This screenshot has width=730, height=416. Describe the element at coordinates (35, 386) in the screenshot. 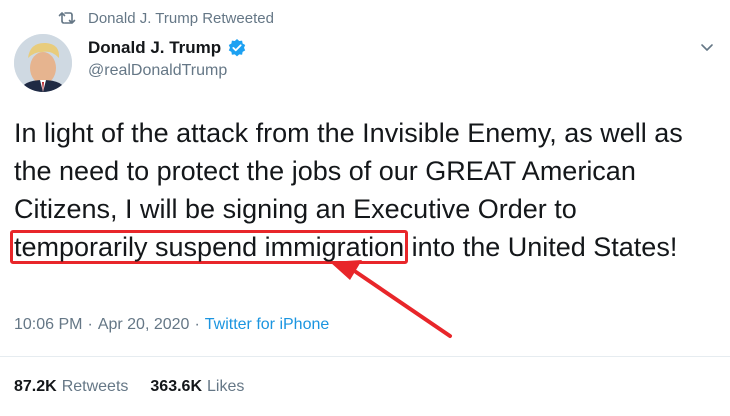

I see `retweets-count: 87.2K` at that location.